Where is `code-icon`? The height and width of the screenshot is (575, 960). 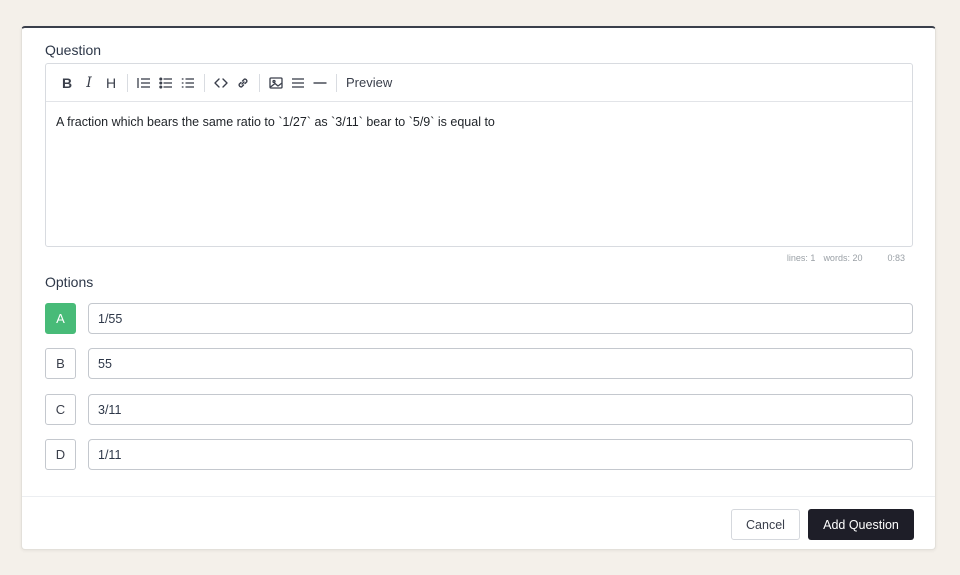
code-icon is located at coordinates (221, 82).